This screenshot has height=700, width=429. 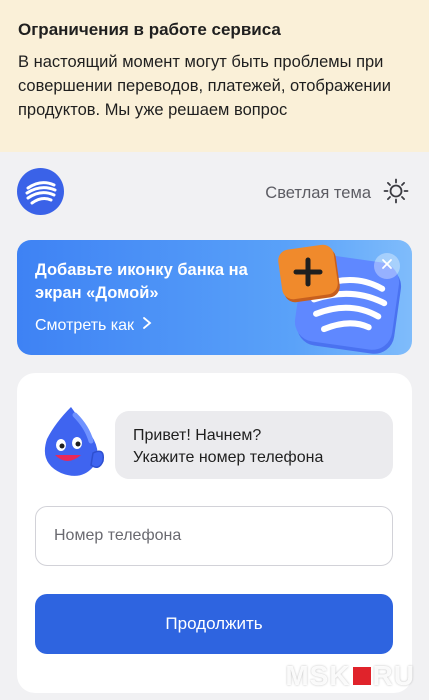 What do you see at coordinates (254, 445) in the screenshot?
I see `greeting-bubble: Привет! Начнем? Укажите номер телефона` at bounding box center [254, 445].